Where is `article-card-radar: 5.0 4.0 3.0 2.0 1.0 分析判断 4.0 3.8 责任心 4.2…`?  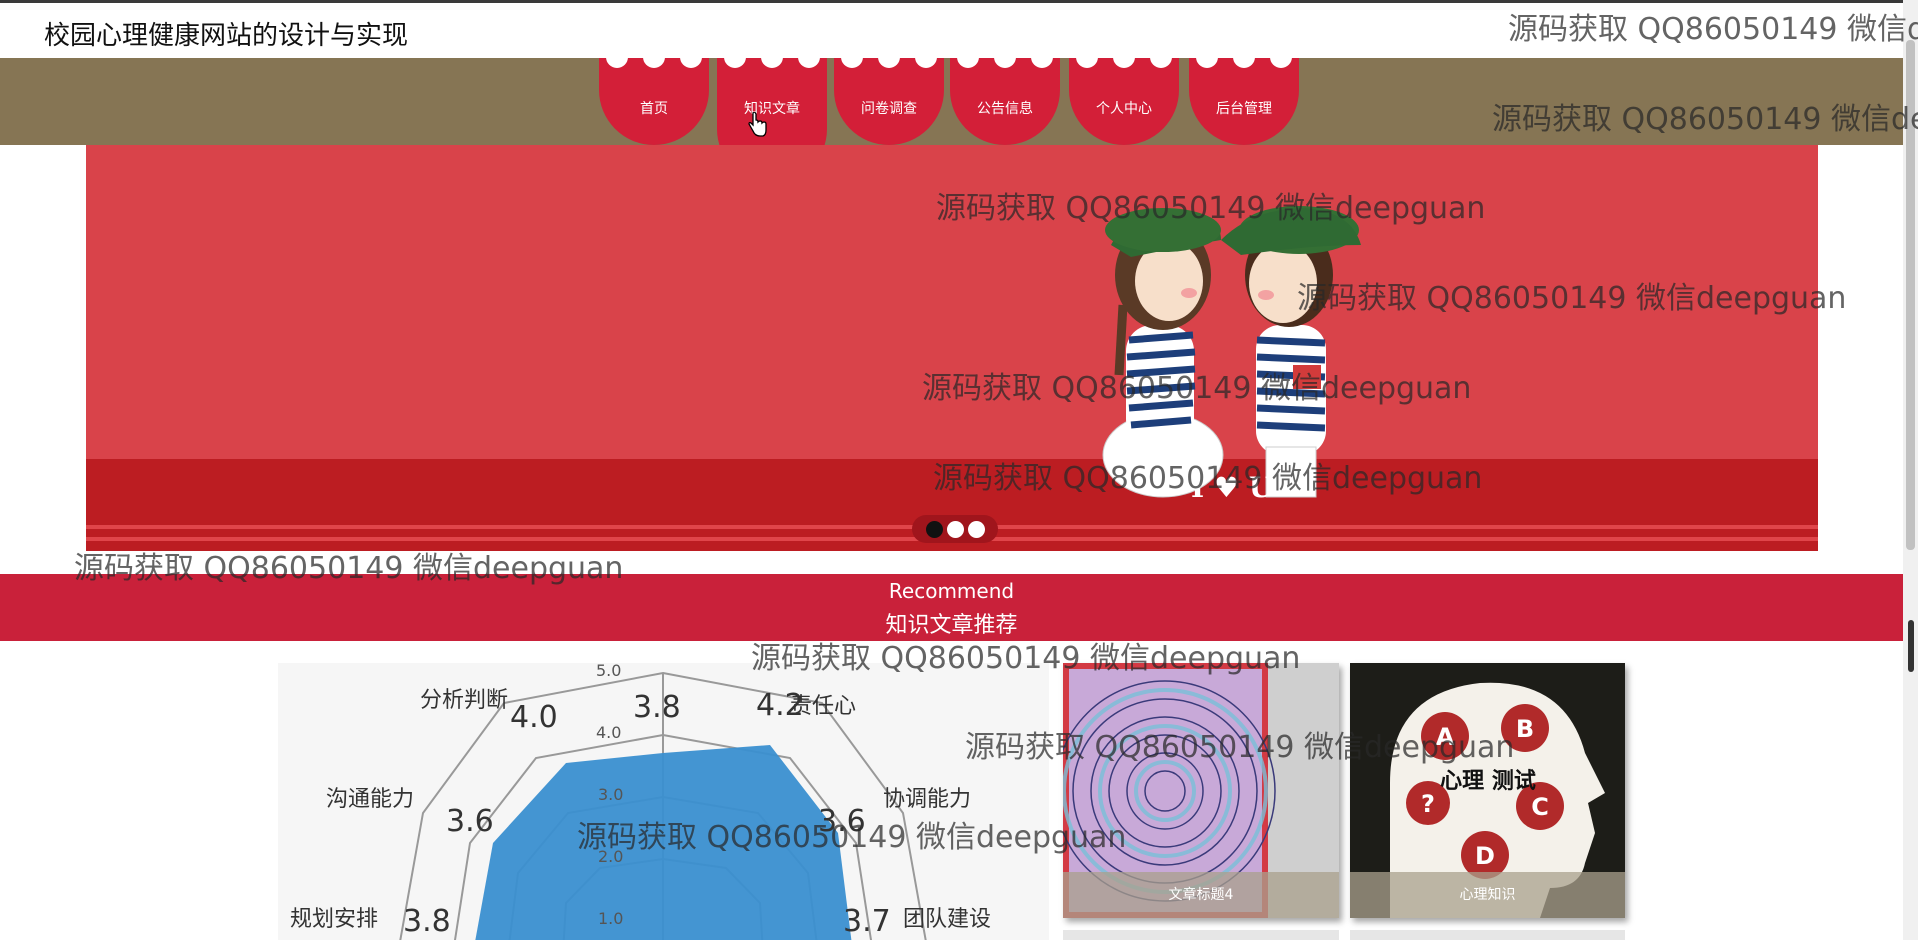 article-card-radar: 5.0 4.0 3.0 2.0 1.0 分析判断 4.0 3.8 责任心 4.2… is located at coordinates (663, 801).